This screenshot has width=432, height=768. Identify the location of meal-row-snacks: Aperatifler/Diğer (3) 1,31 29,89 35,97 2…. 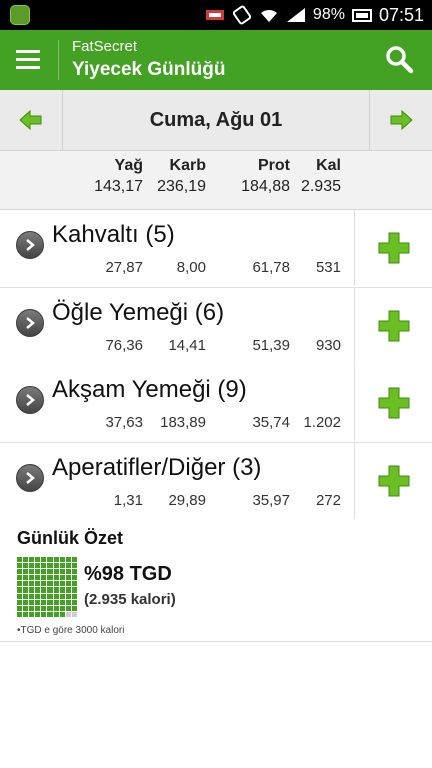
(216, 482).